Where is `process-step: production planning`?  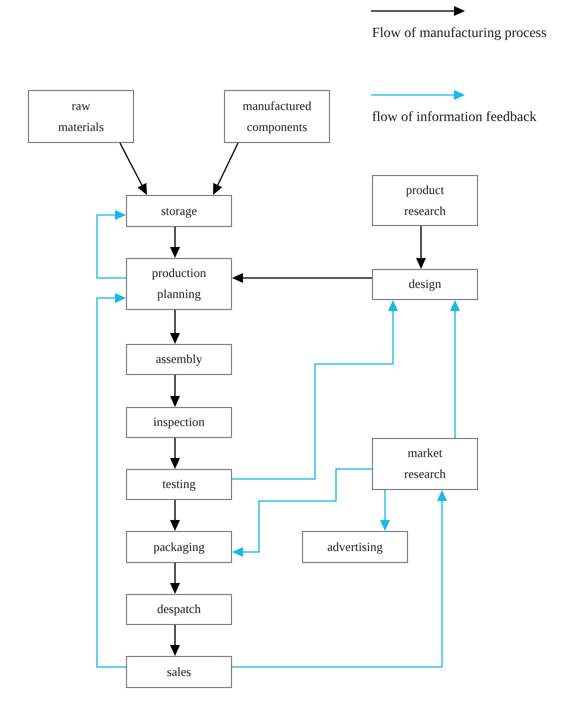
process-step: production planning is located at coordinates (179, 284).